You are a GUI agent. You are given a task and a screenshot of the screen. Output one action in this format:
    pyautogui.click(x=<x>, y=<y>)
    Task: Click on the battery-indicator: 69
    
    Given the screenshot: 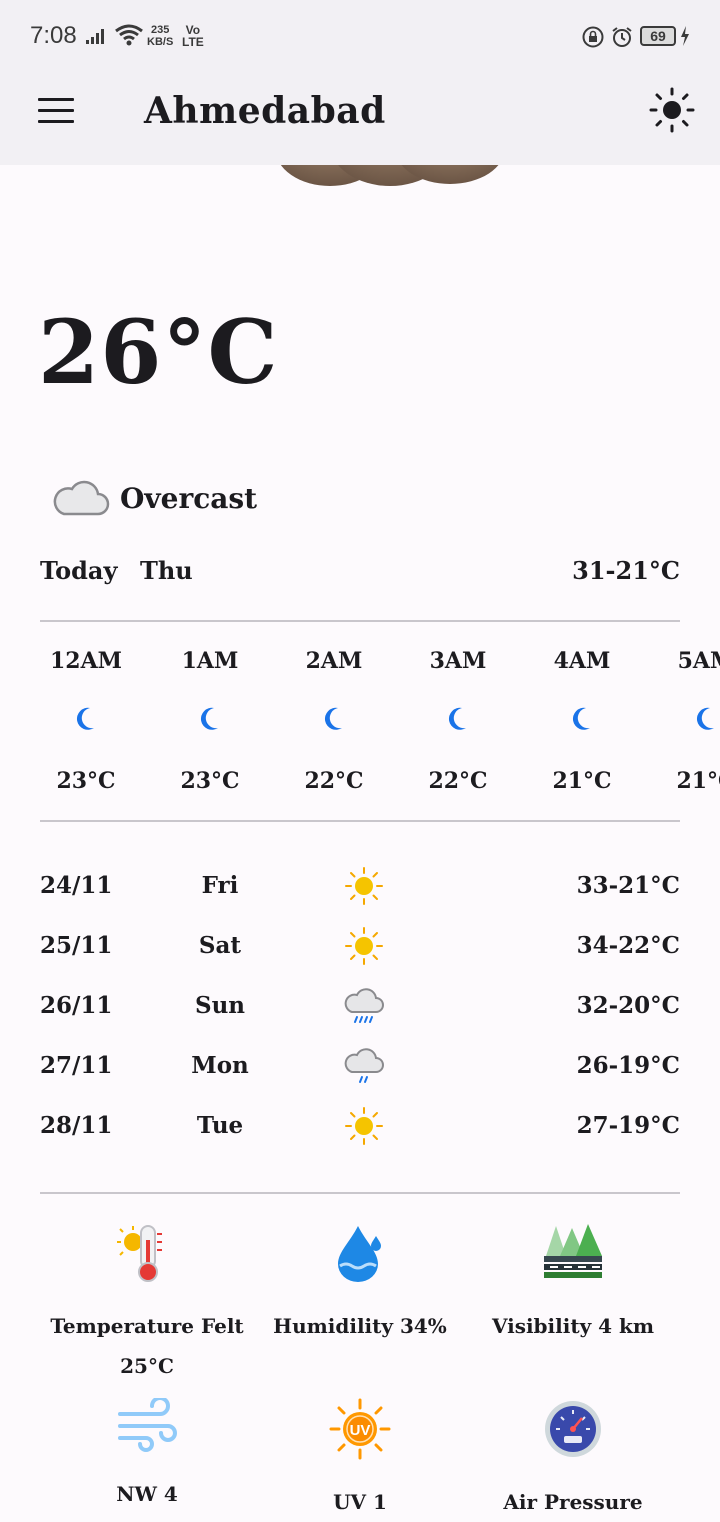 What is the action you would take?
    pyautogui.click(x=658, y=36)
    